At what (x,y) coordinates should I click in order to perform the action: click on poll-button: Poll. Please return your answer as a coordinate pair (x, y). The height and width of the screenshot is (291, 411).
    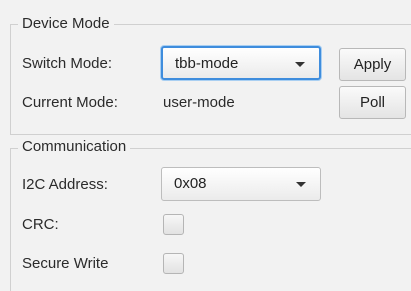
    Looking at the image, I should click on (372, 102).